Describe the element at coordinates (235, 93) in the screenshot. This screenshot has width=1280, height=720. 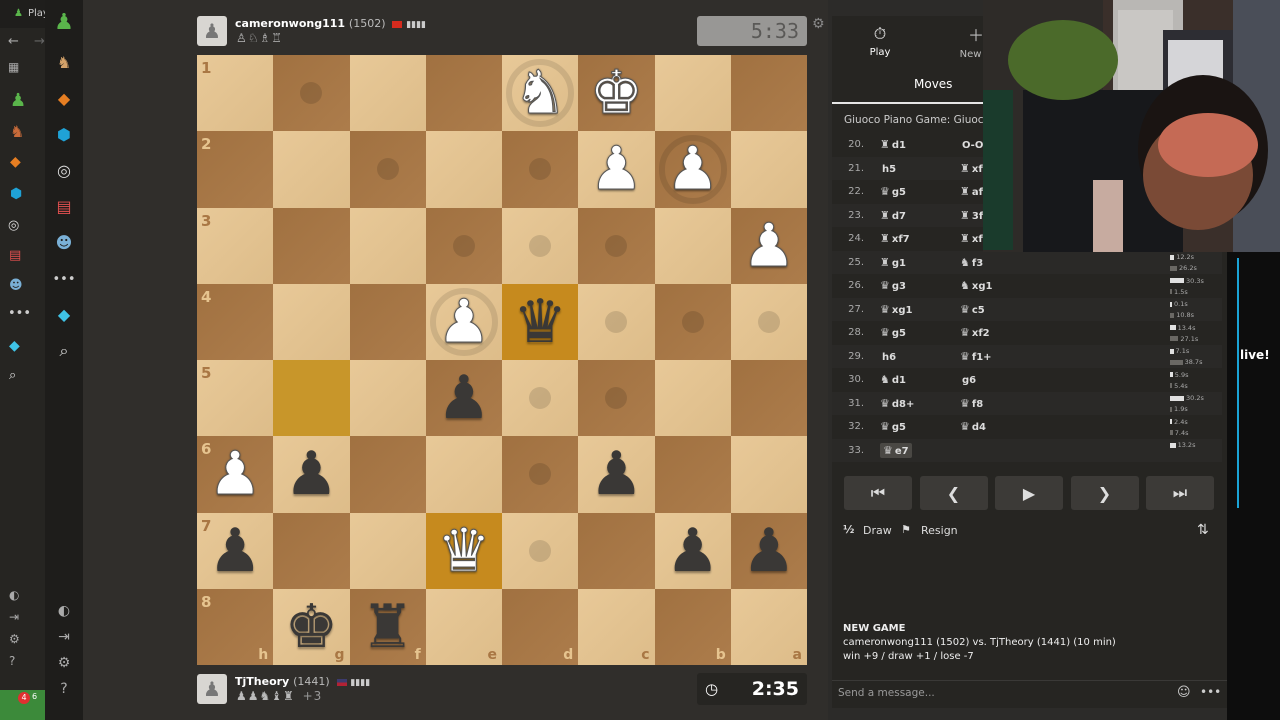
I see `square-h1: 1` at that location.